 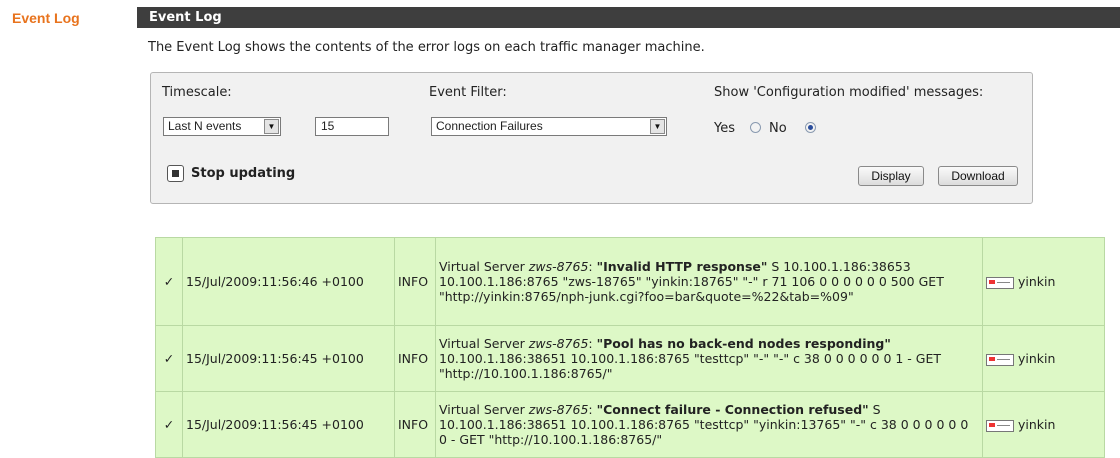 I want to click on message-title: "Invalid HTTP response", so click(x=682, y=266).